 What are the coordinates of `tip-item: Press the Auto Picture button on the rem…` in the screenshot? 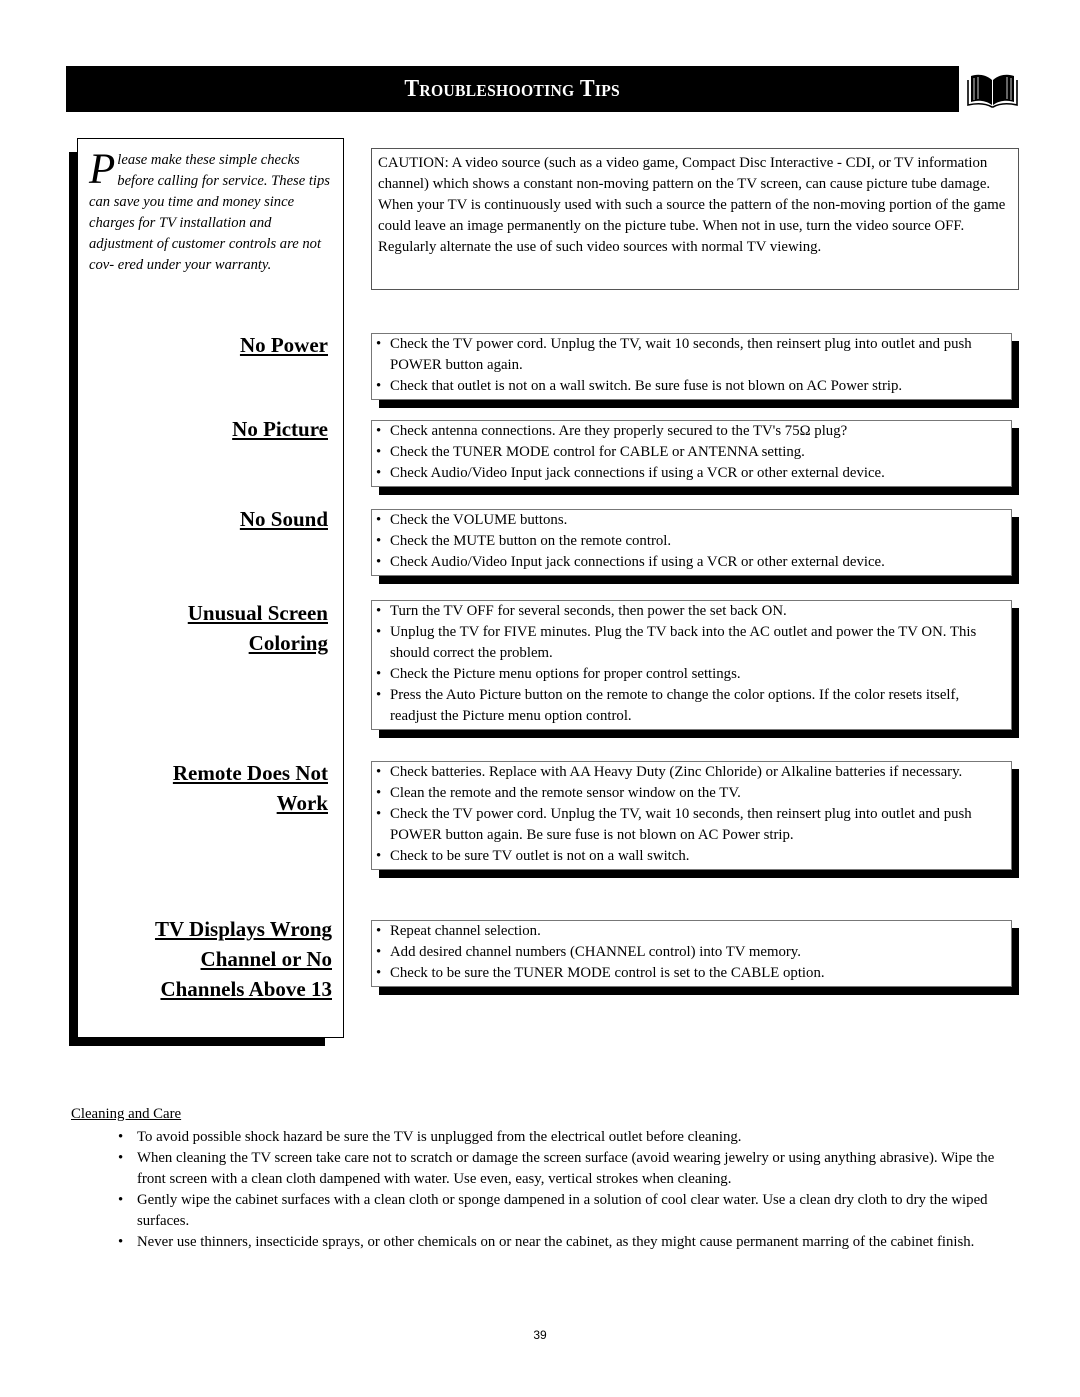 It's located at (690, 706).